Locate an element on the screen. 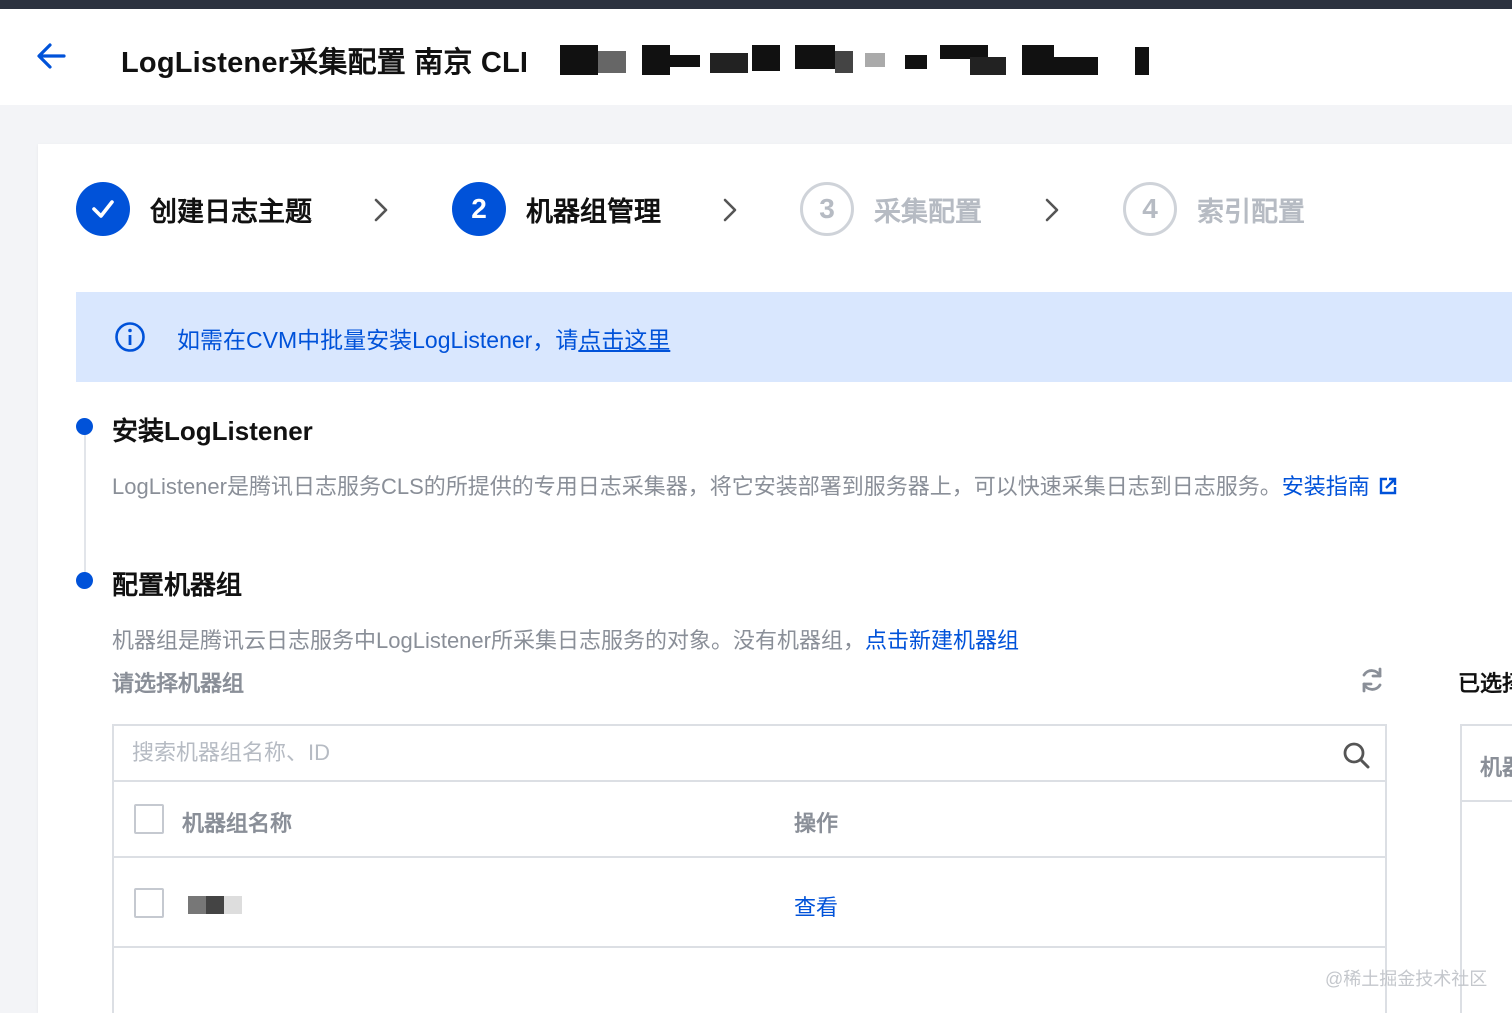 The height and width of the screenshot is (1013, 1512). timeline-line is located at coordinates (85, 503).